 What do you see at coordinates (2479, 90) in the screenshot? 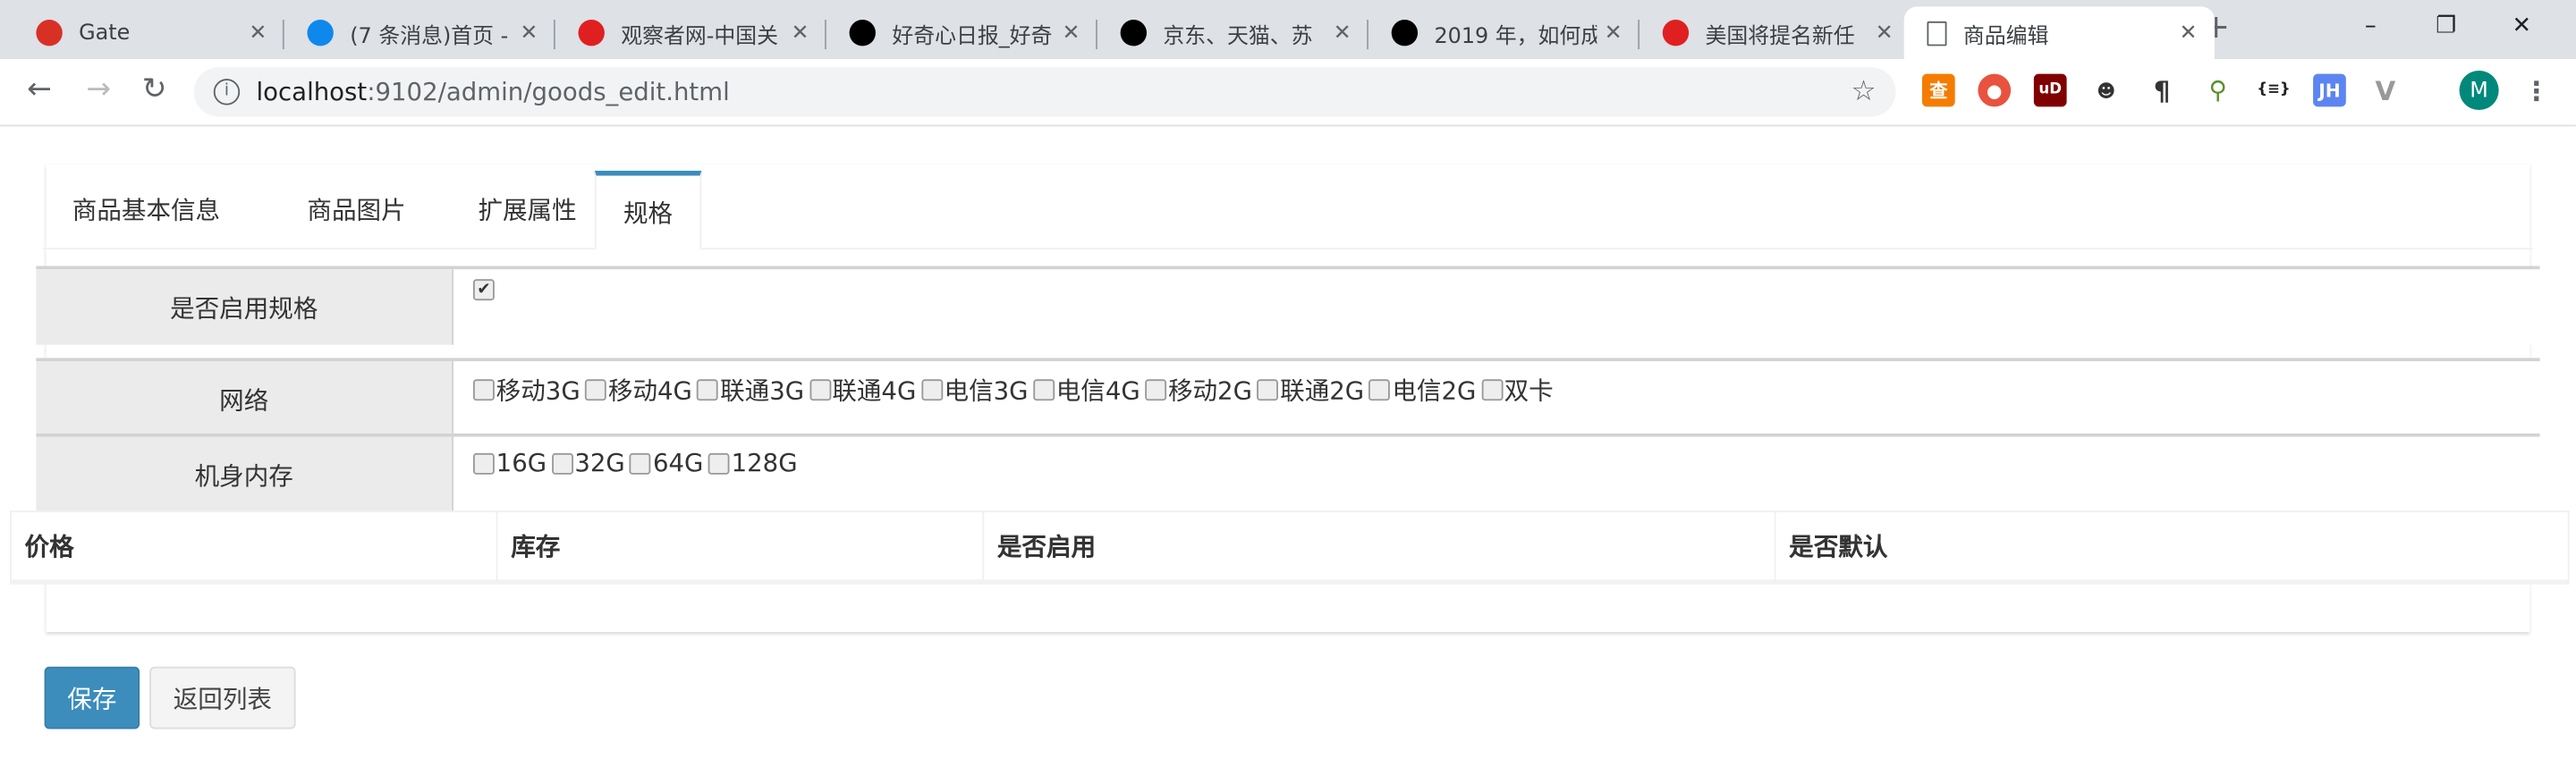
I see `profile-avatar: M` at bounding box center [2479, 90].